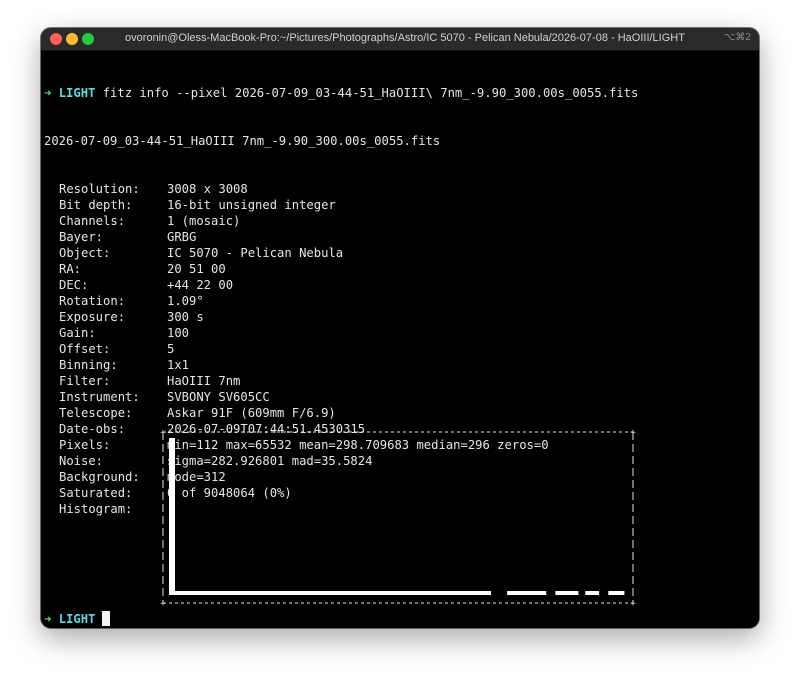  What do you see at coordinates (737, 37) in the screenshot?
I see `window-shortcut: ⌥⌘2` at bounding box center [737, 37].